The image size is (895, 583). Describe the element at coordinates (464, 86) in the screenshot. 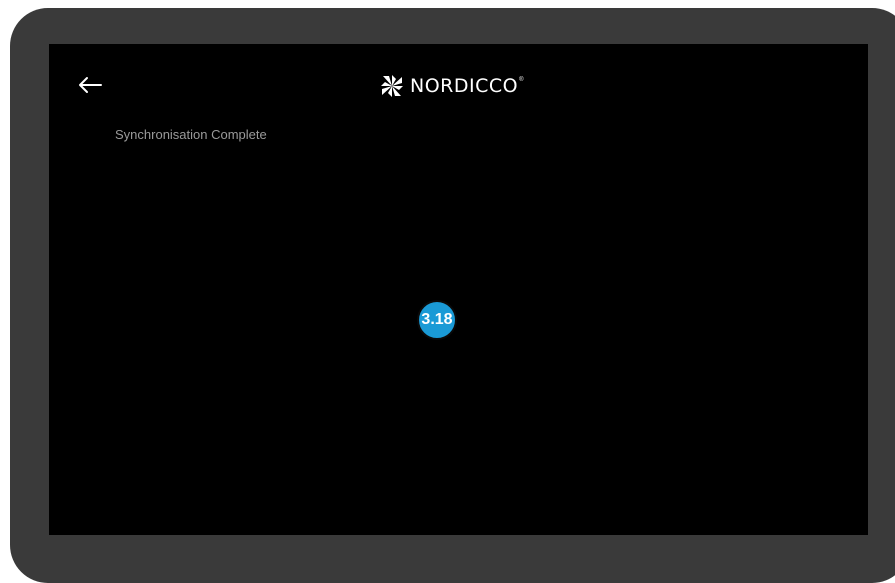

I see `brand-name: NORDICCO` at that location.